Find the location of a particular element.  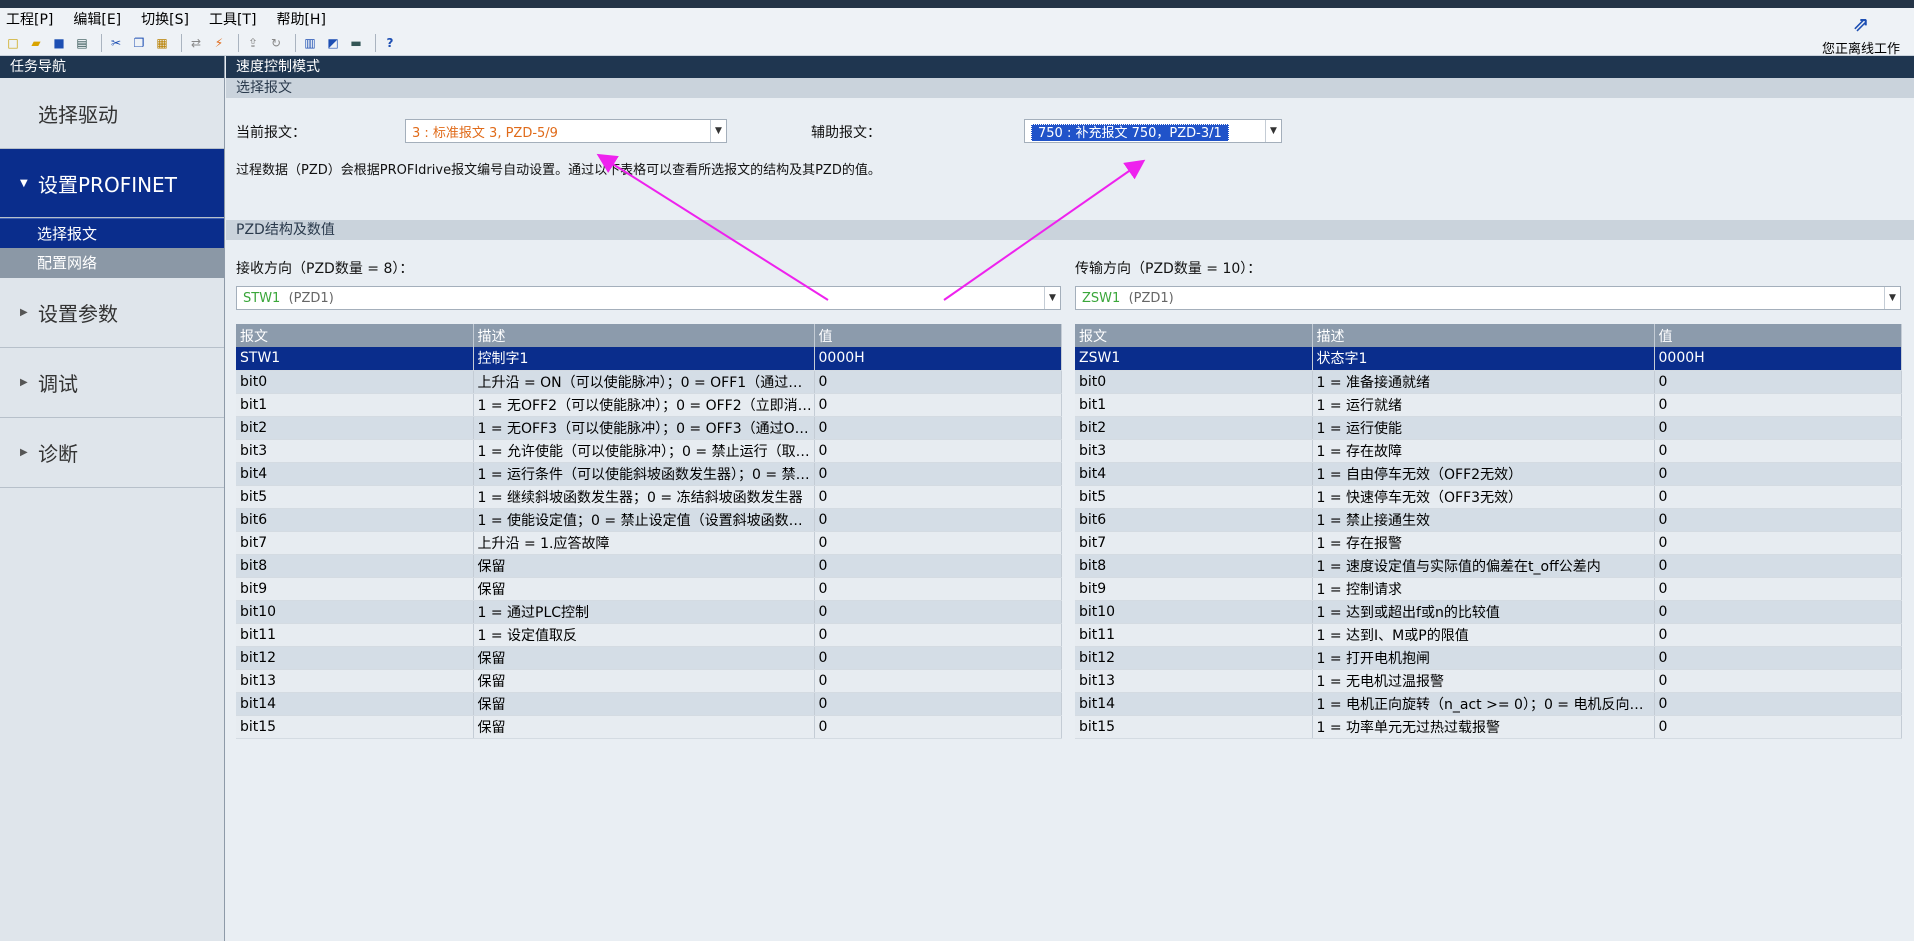

table-row: bit9 1 = 控制请求 0 is located at coordinates (1488, 589).